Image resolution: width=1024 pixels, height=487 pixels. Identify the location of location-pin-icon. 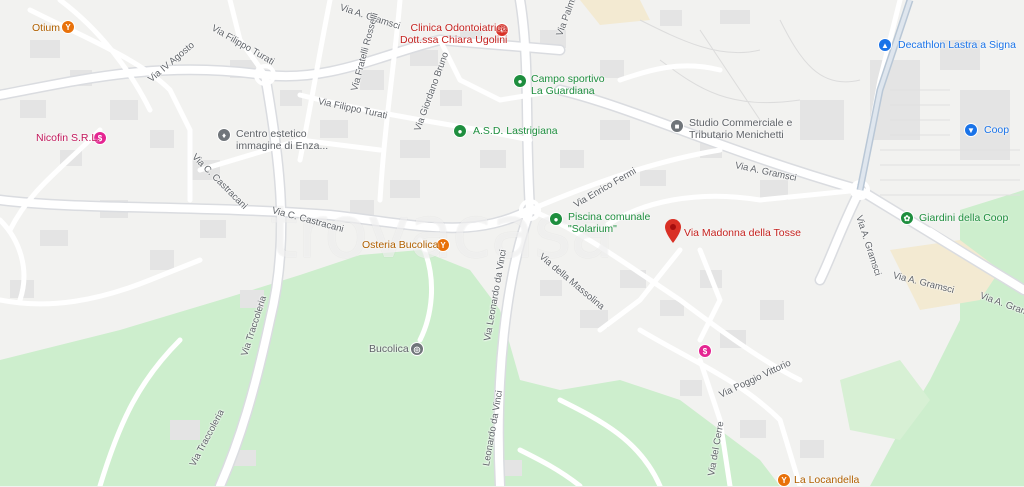
(673, 231).